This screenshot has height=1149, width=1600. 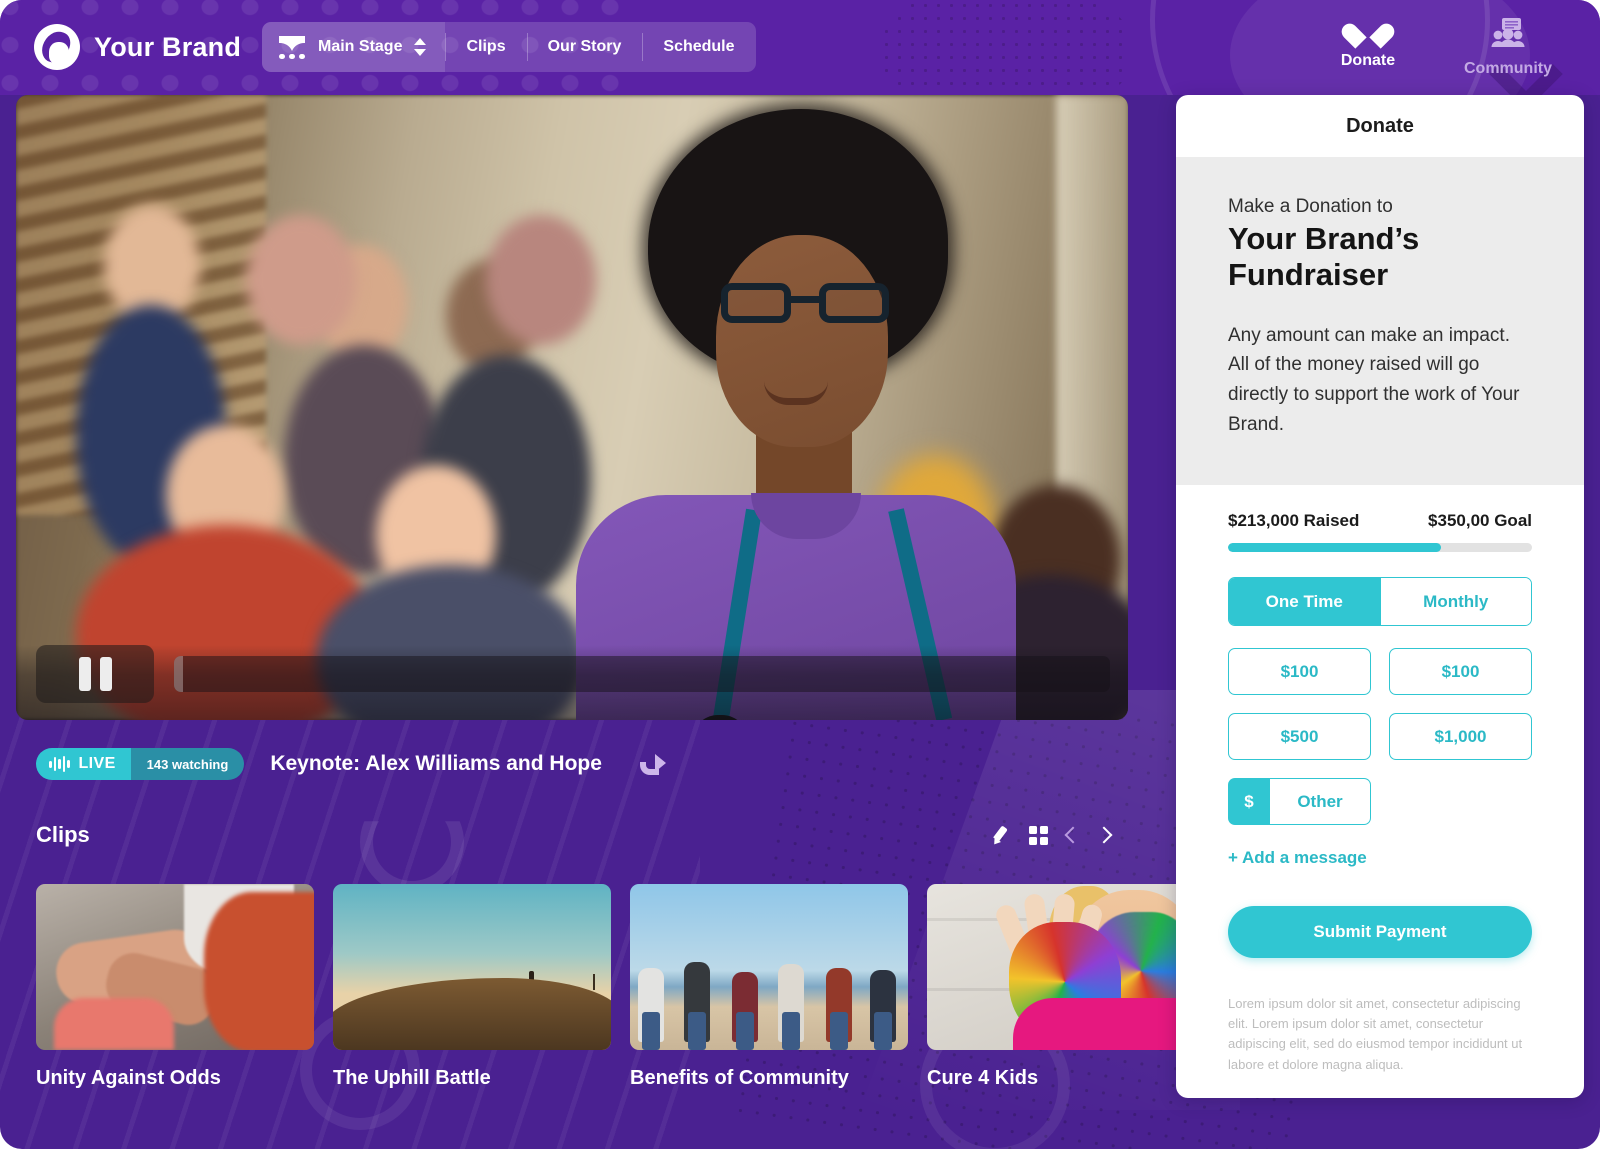 What do you see at coordinates (1294, 521) in the screenshot?
I see `amount-raised: $213,000 Raised` at bounding box center [1294, 521].